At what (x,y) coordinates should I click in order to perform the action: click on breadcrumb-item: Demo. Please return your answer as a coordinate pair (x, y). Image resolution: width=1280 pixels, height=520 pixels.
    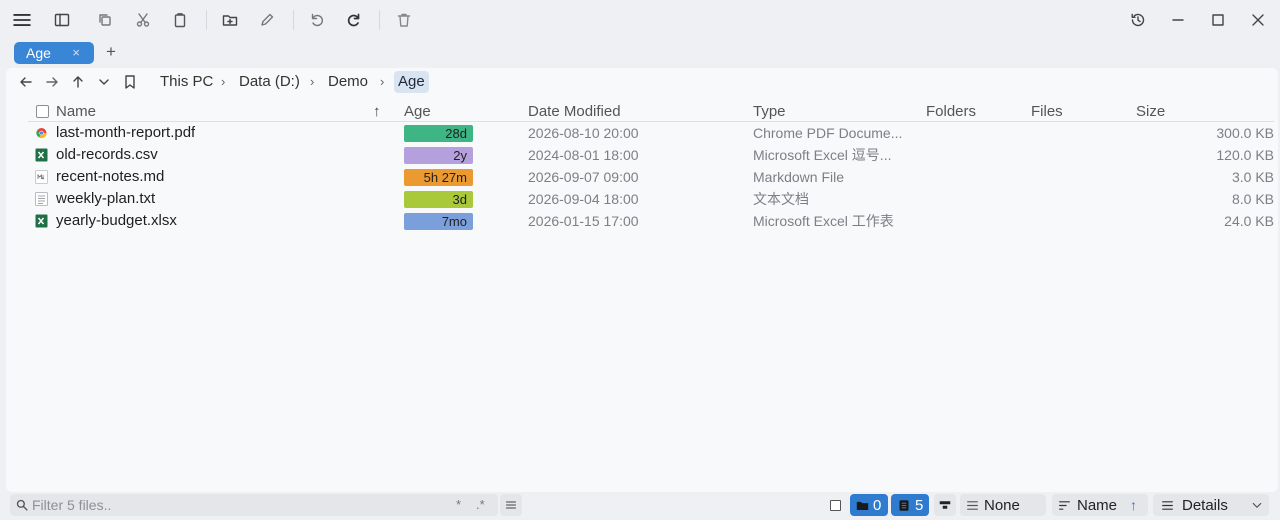
    Looking at the image, I should click on (348, 82).